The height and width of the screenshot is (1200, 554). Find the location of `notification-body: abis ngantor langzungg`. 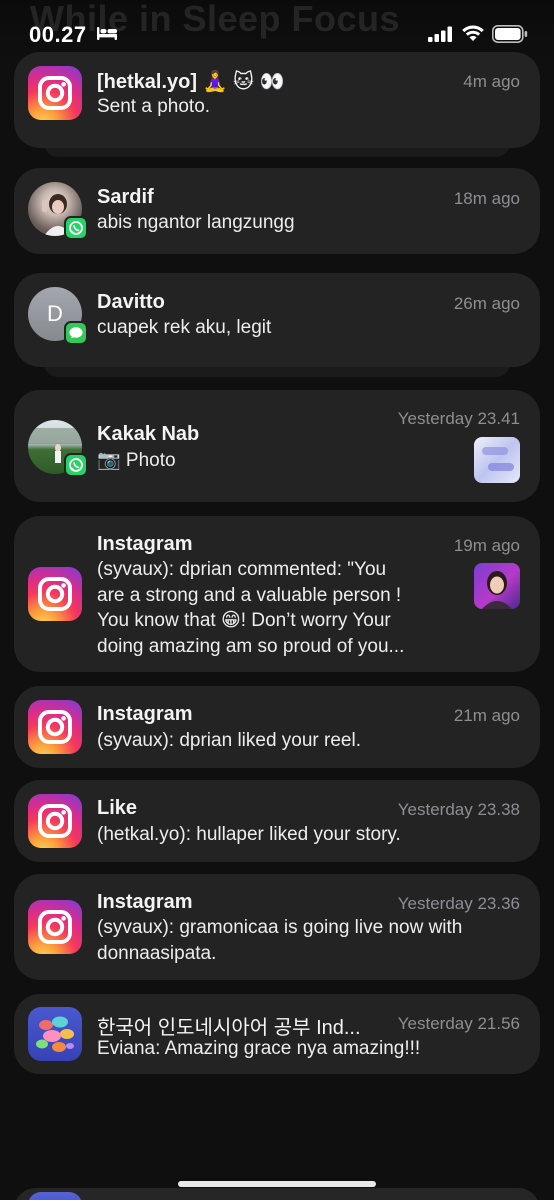

notification-body: abis ngantor langzungg is located at coordinates (196, 222).